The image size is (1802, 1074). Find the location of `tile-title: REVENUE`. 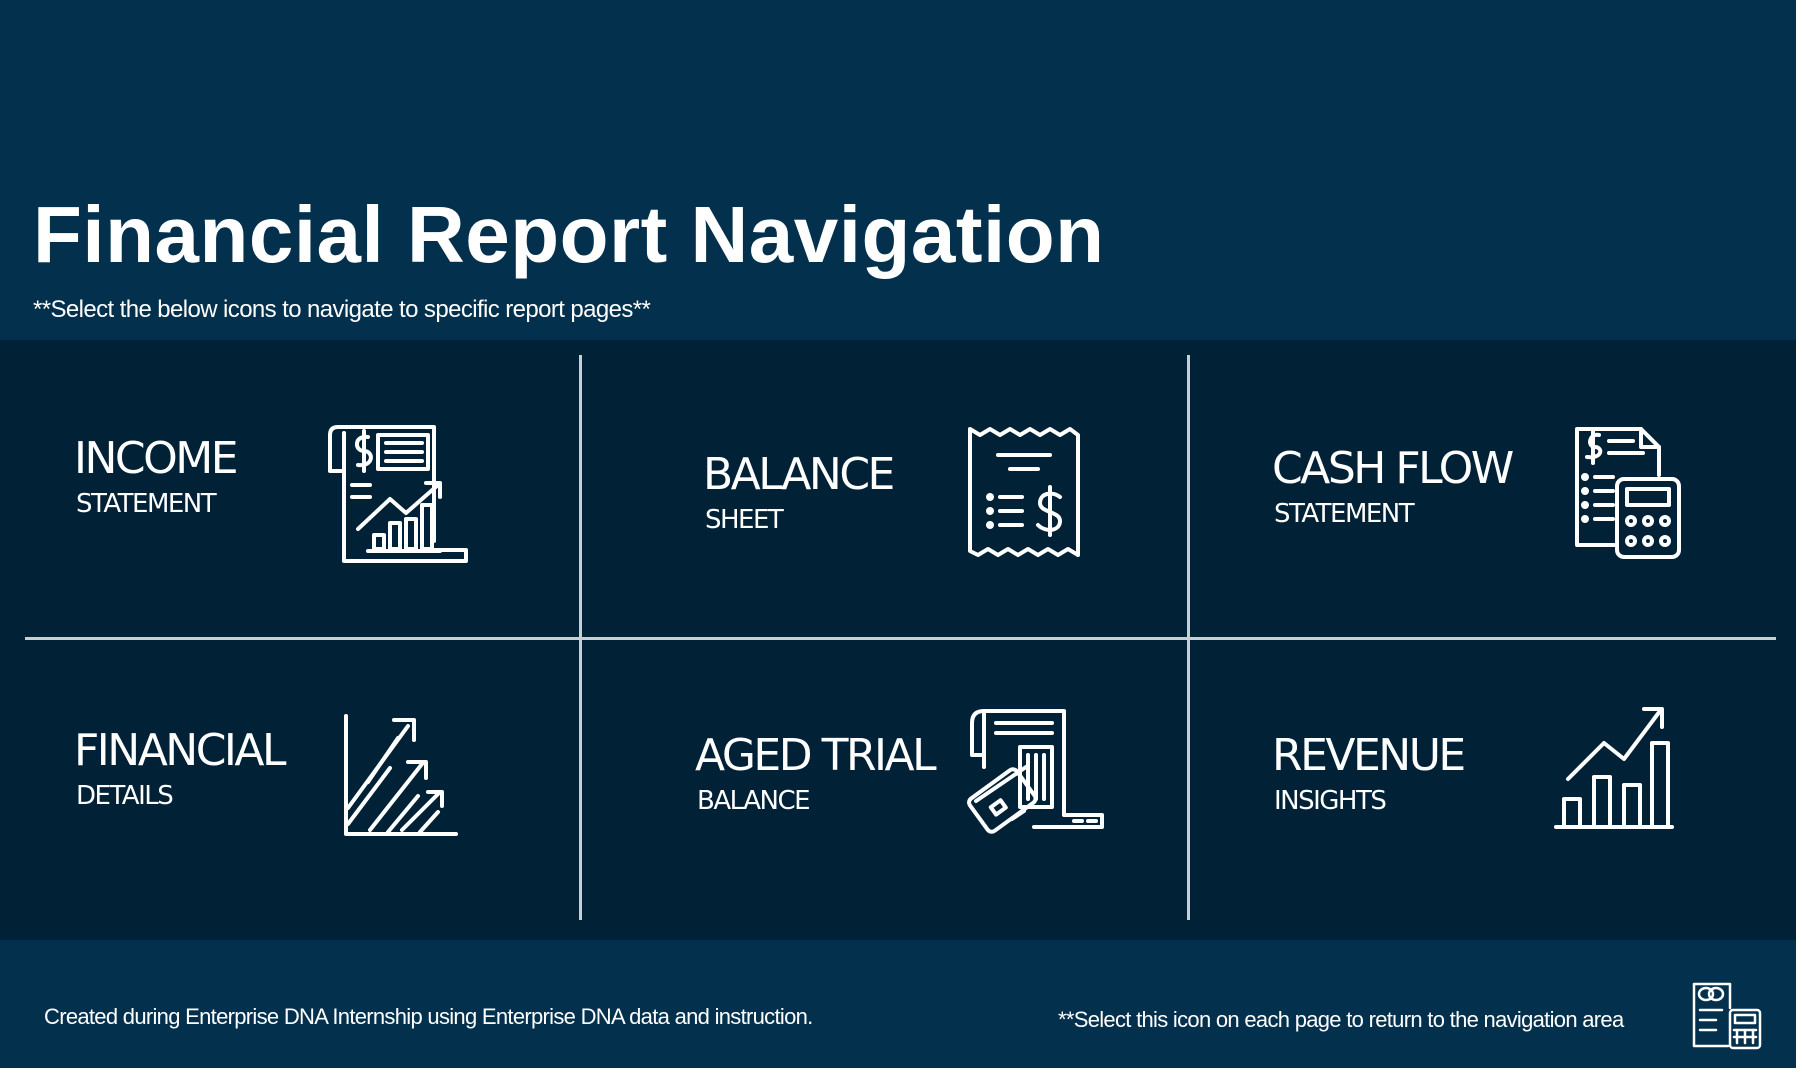

tile-title: REVENUE is located at coordinates (1369, 755).